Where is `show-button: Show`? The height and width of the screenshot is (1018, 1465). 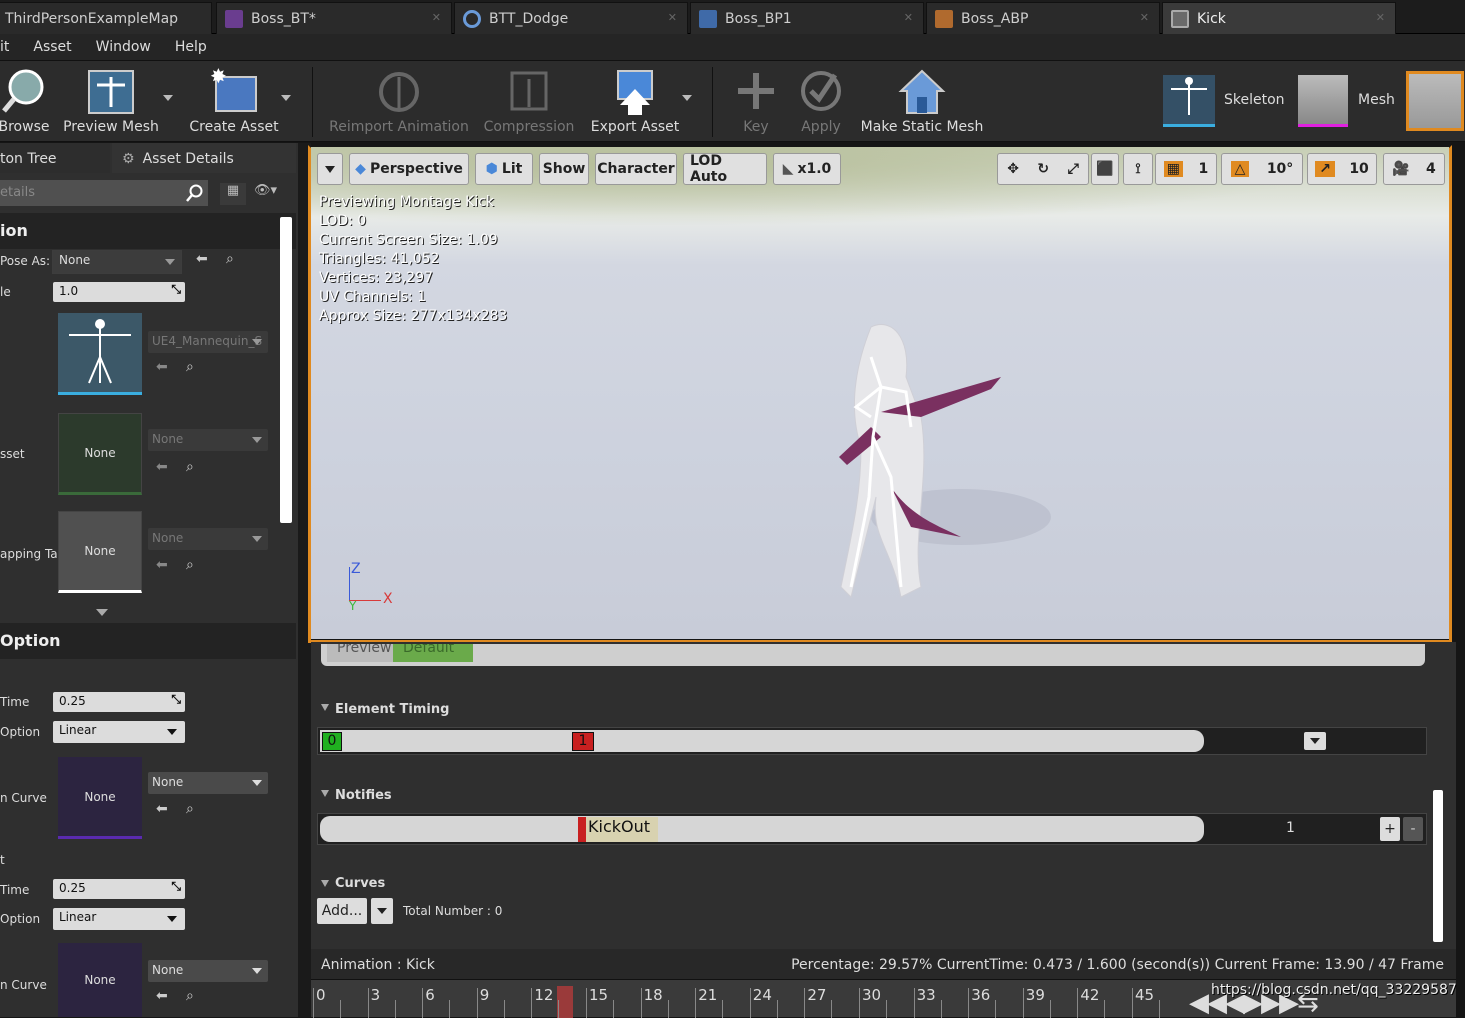
show-button: Show is located at coordinates (564, 169).